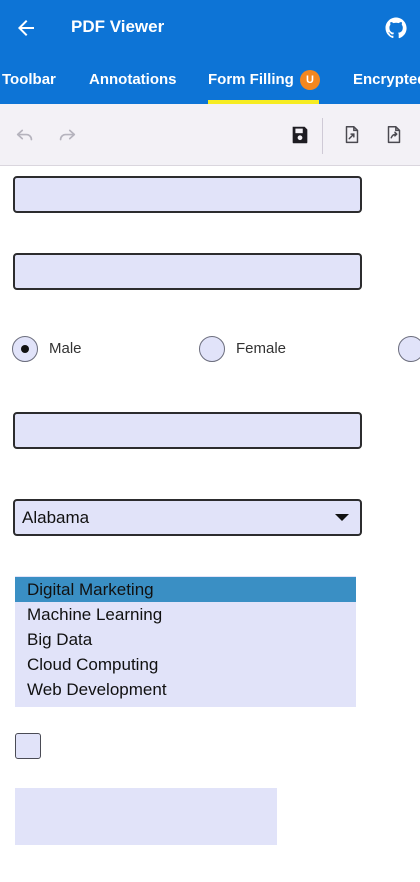 This screenshot has height=882, width=420. What do you see at coordinates (322, 136) in the screenshot?
I see `toolbar-divider` at bounding box center [322, 136].